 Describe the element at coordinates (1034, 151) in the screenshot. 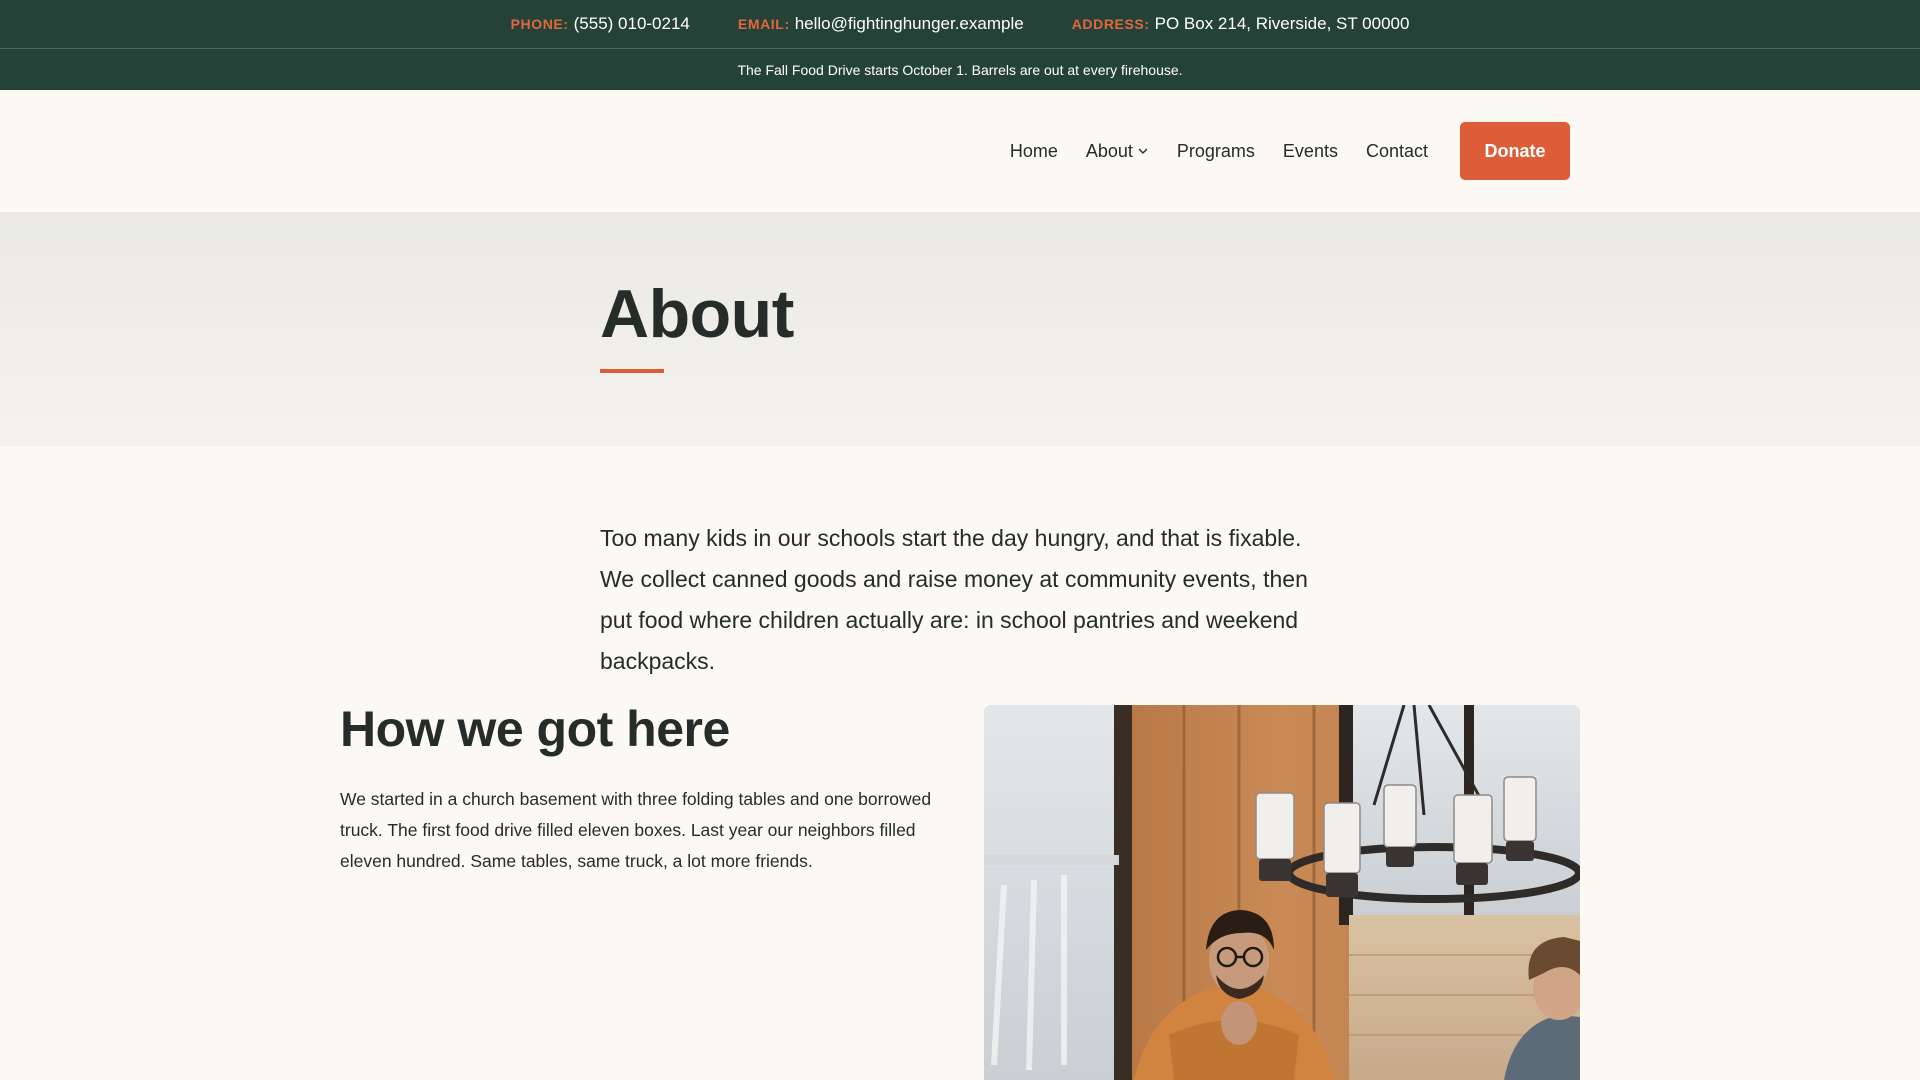

I see `nav-item-home: Home` at that location.